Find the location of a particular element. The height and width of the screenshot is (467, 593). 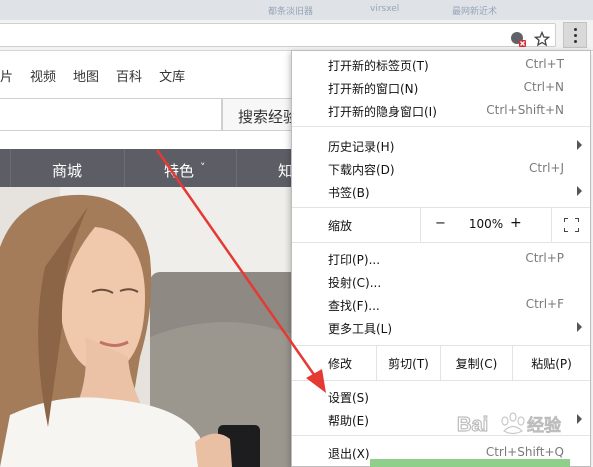

baidu-watermark: Bai 经验 is located at coordinates (520, 423).